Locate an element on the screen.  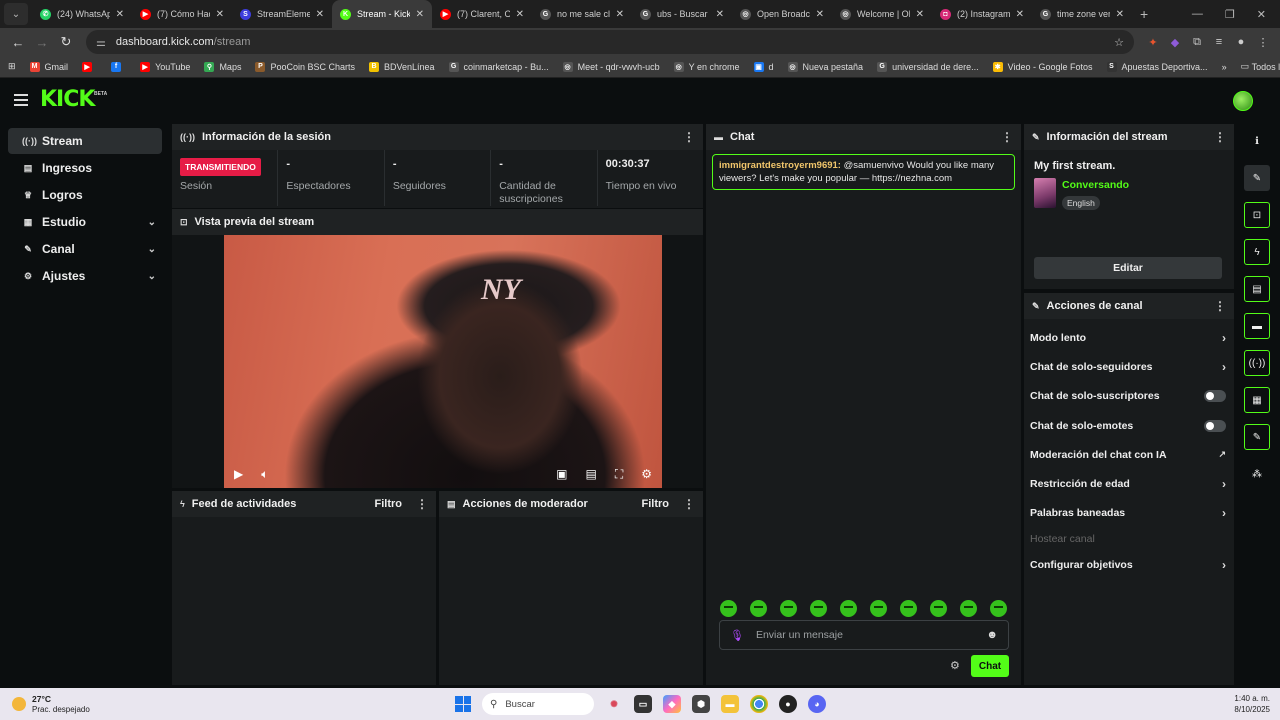
document-icon: ▤ is located at coordinates (1257, 289).